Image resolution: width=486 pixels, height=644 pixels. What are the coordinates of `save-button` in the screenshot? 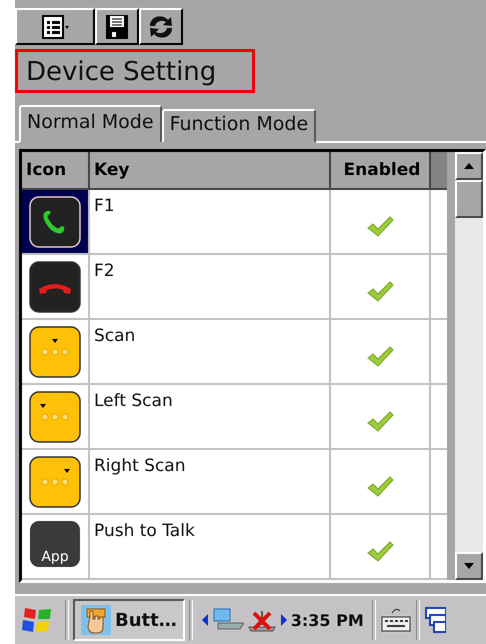 It's located at (117, 26).